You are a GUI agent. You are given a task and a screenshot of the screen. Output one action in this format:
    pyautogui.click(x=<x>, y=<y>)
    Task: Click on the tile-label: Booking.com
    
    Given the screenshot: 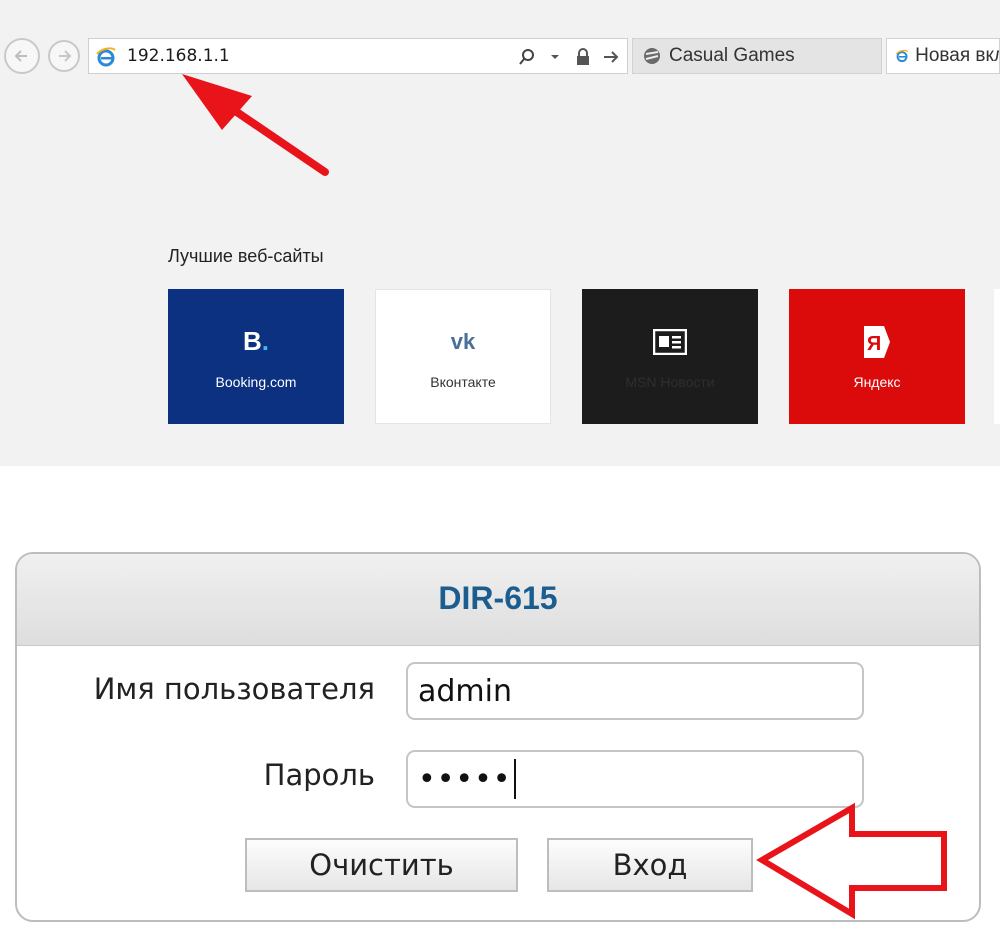 What is the action you would take?
    pyautogui.click(x=256, y=381)
    